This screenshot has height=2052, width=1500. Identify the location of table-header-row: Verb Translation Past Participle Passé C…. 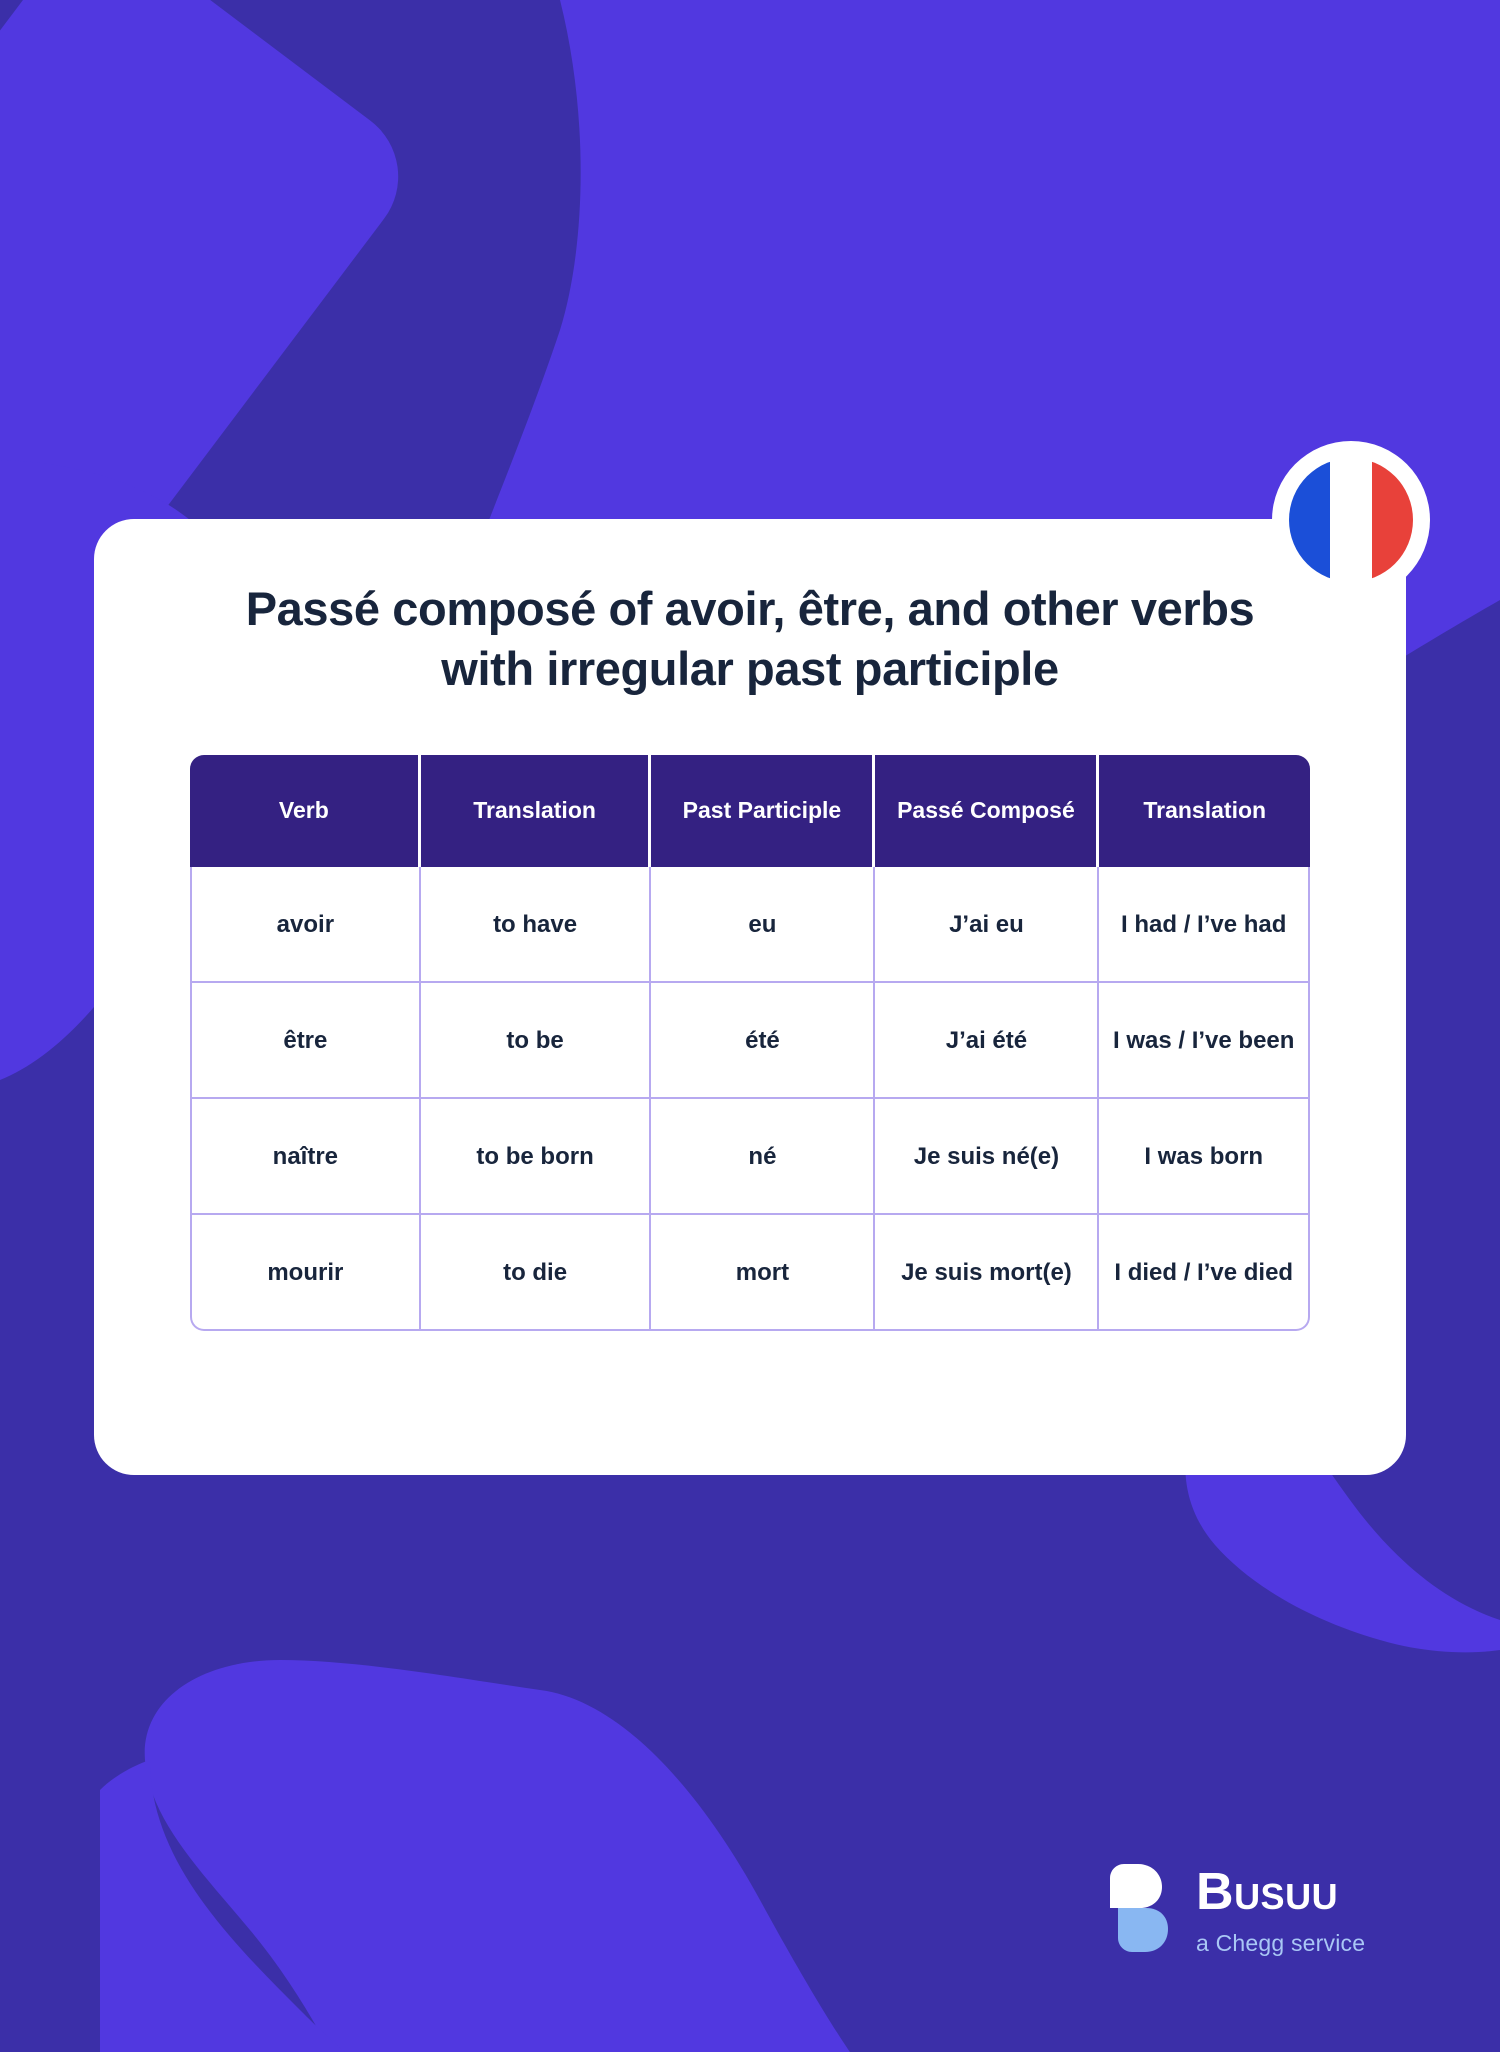
(750, 811).